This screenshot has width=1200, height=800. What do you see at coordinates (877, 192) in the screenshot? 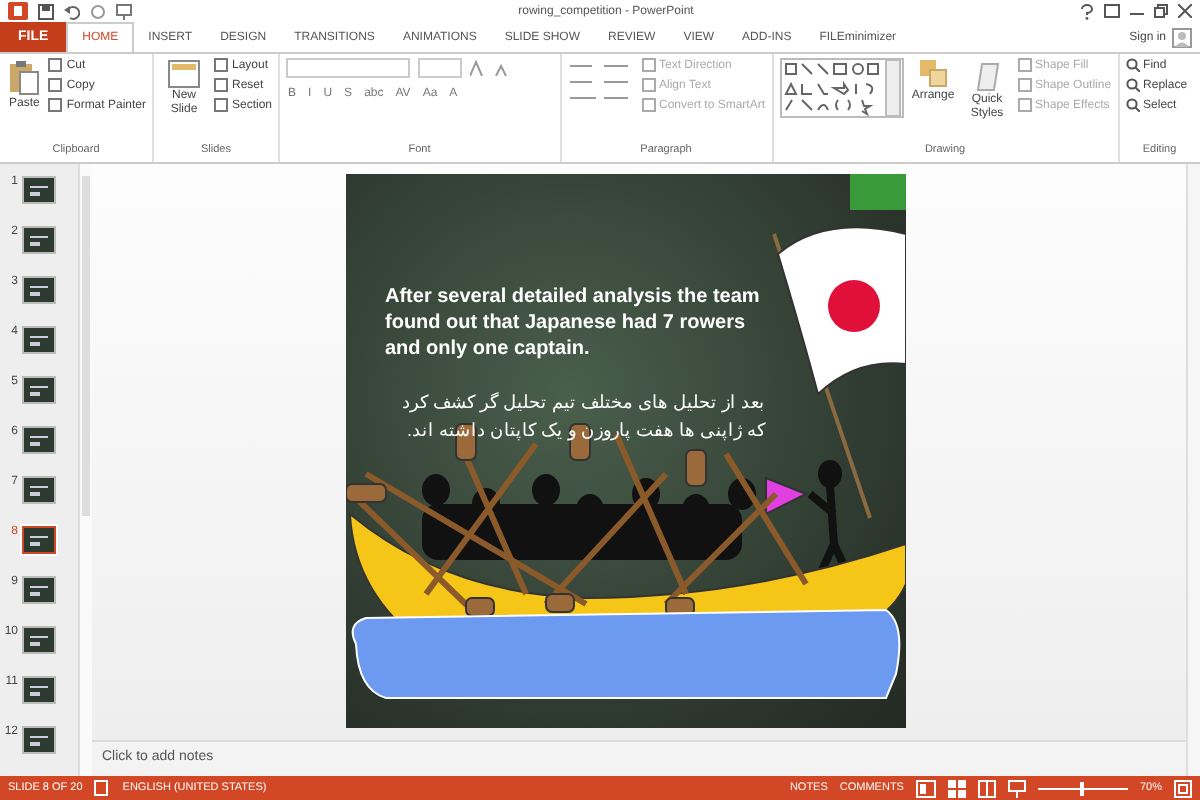
I see `corner-banner` at bounding box center [877, 192].